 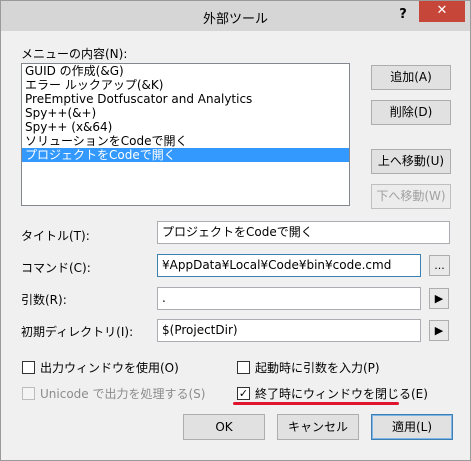 I want to click on cancel-button: キャンセル, so click(x=318, y=427).